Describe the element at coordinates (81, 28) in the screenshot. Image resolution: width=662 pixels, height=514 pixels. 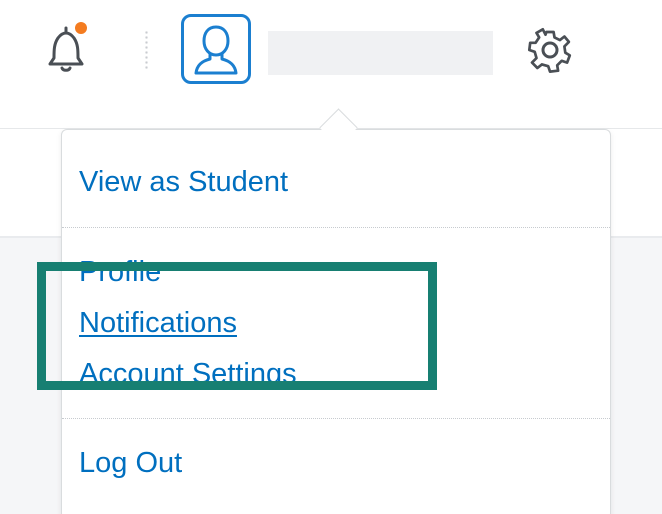
I see `notification-dot-icon` at that location.